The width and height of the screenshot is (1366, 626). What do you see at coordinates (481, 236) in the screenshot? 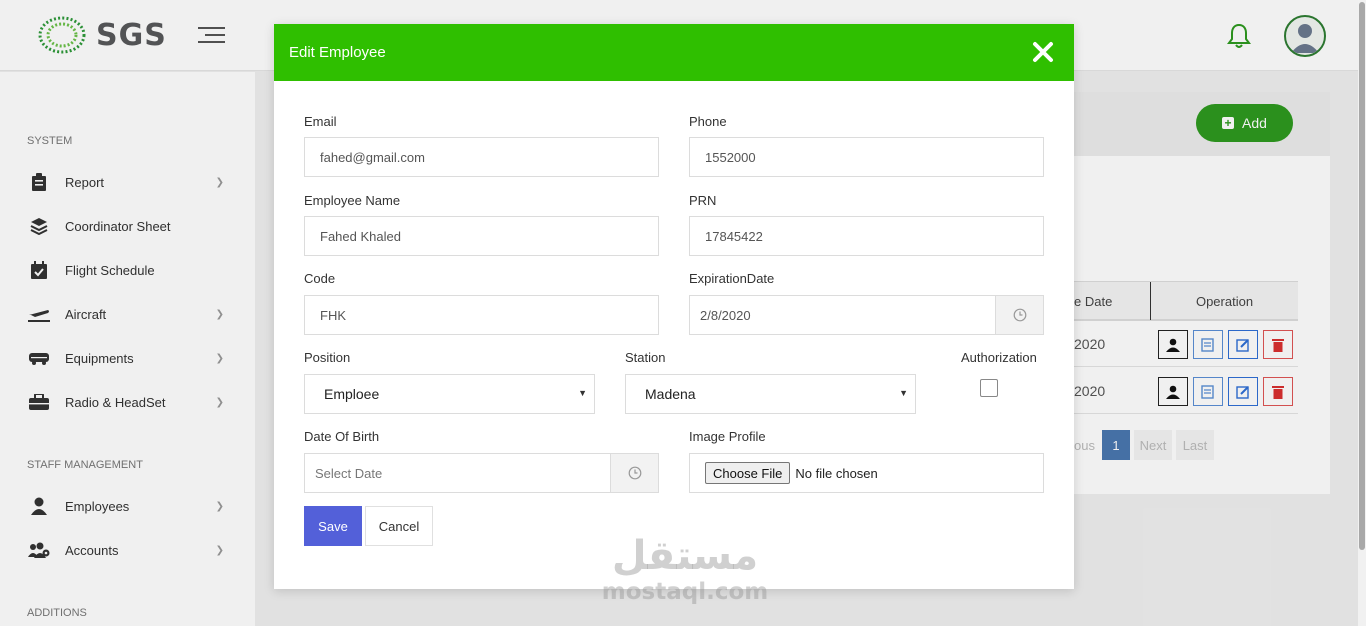
I see `employee-name-field: Fahed Khaled` at bounding box center [481, 236].